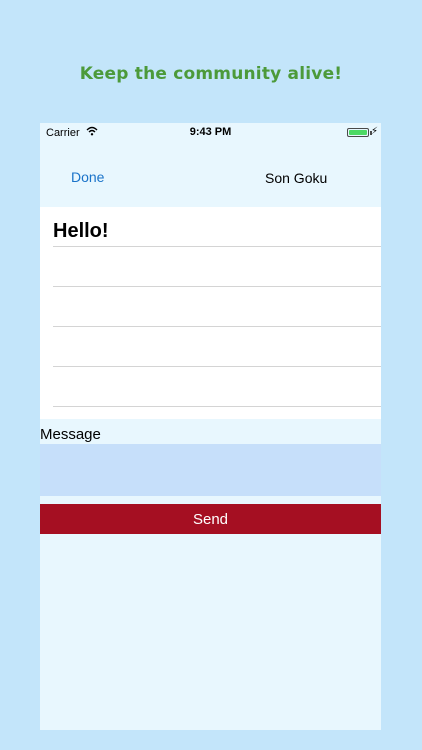  I want to click on battery-level, so click(358, 132).